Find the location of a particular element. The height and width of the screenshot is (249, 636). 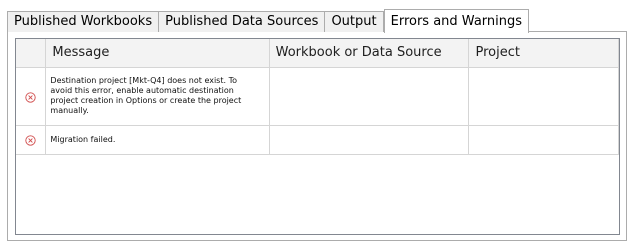

column-header-project: Project is located at coordinates (543, 53).